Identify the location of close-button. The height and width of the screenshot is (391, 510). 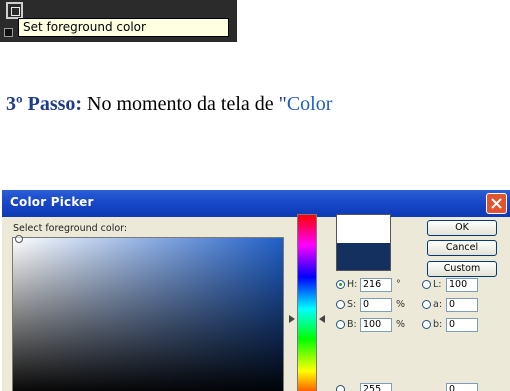
(496, 203).